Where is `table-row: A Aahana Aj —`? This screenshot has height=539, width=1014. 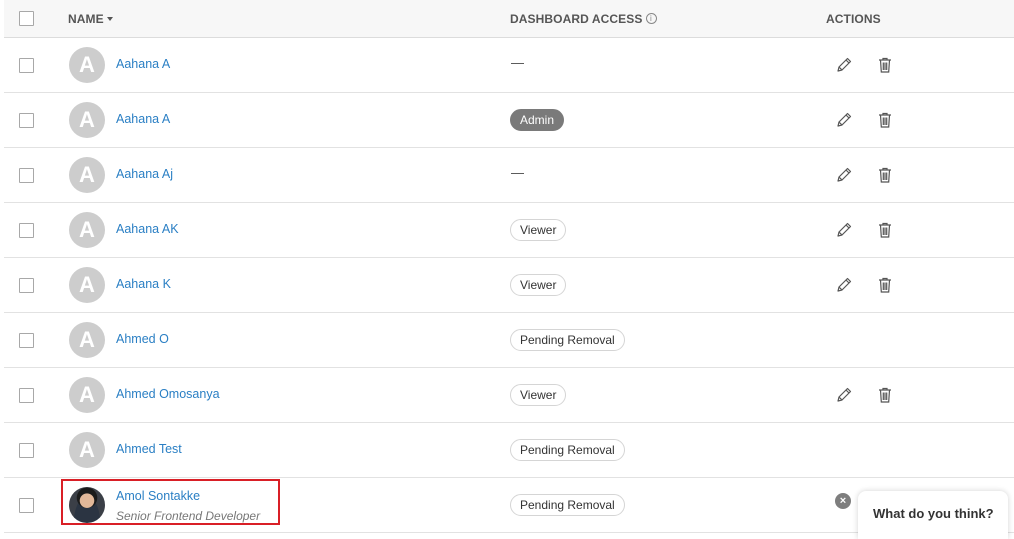
table-row: A Aahana Aj — is located at coordinates (509, 175).